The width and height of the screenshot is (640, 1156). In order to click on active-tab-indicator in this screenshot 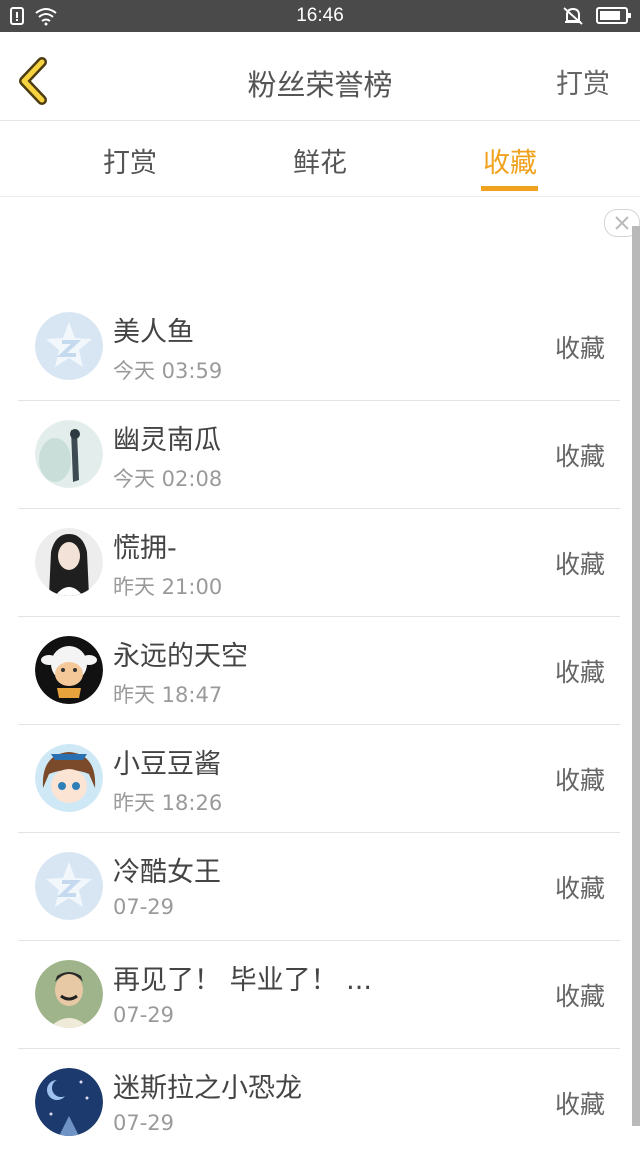, I will do `click(509, 188)`.